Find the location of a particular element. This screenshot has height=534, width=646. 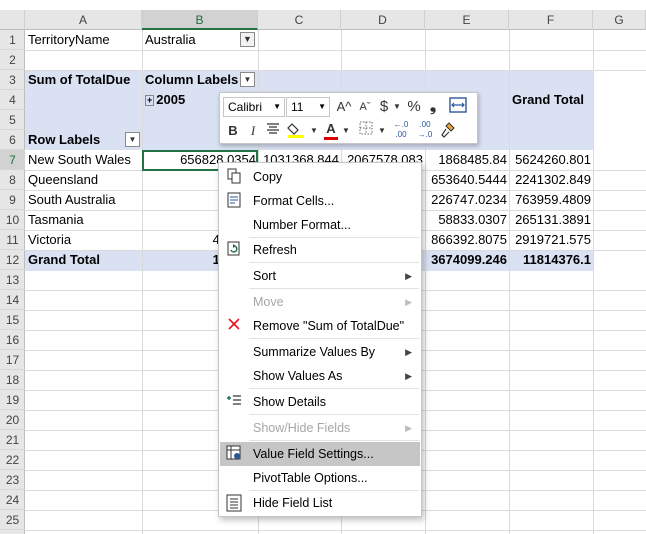

menu-item-show-values-as: Show Values As ▶ is located at coordinates (320, 376).